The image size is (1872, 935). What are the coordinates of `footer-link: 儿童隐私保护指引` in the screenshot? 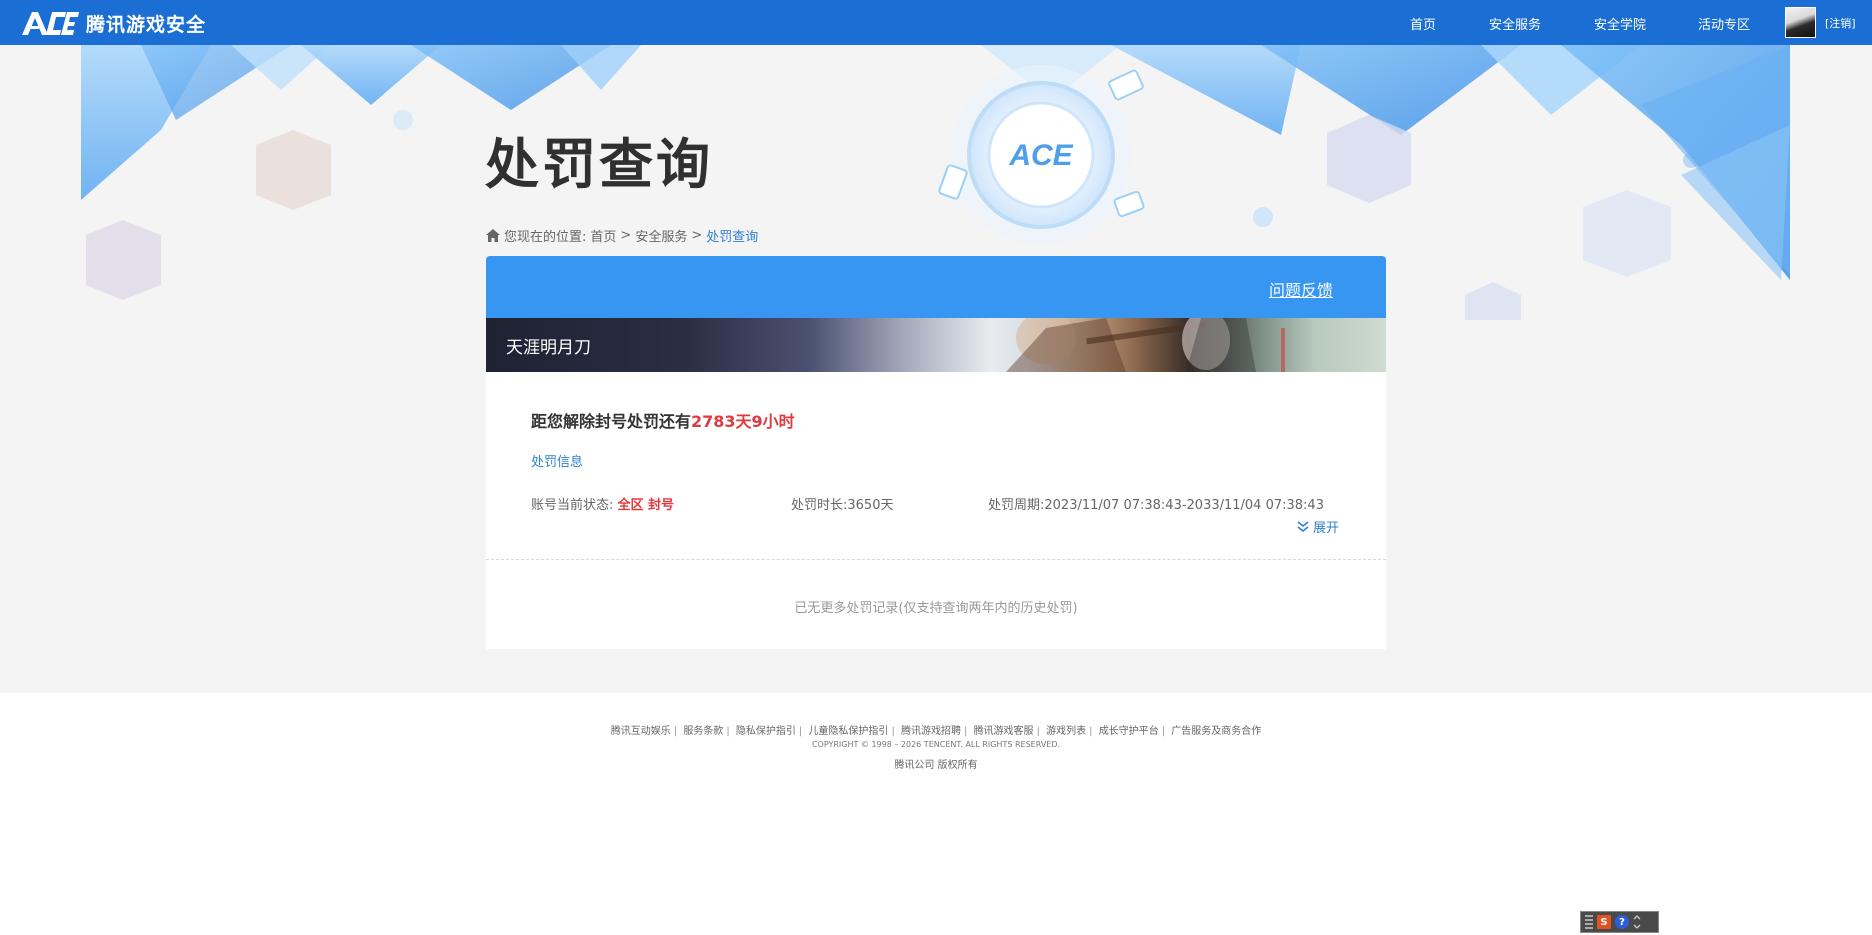 It's located at (848, 731).